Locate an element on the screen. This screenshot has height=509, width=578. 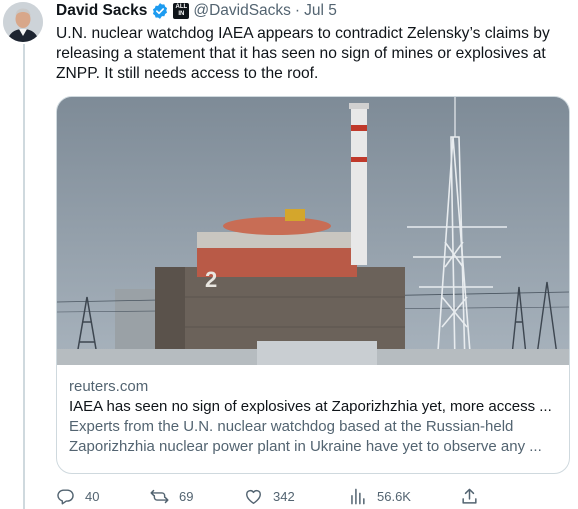
reply-count: 40 is located at coordinates (92, 496).